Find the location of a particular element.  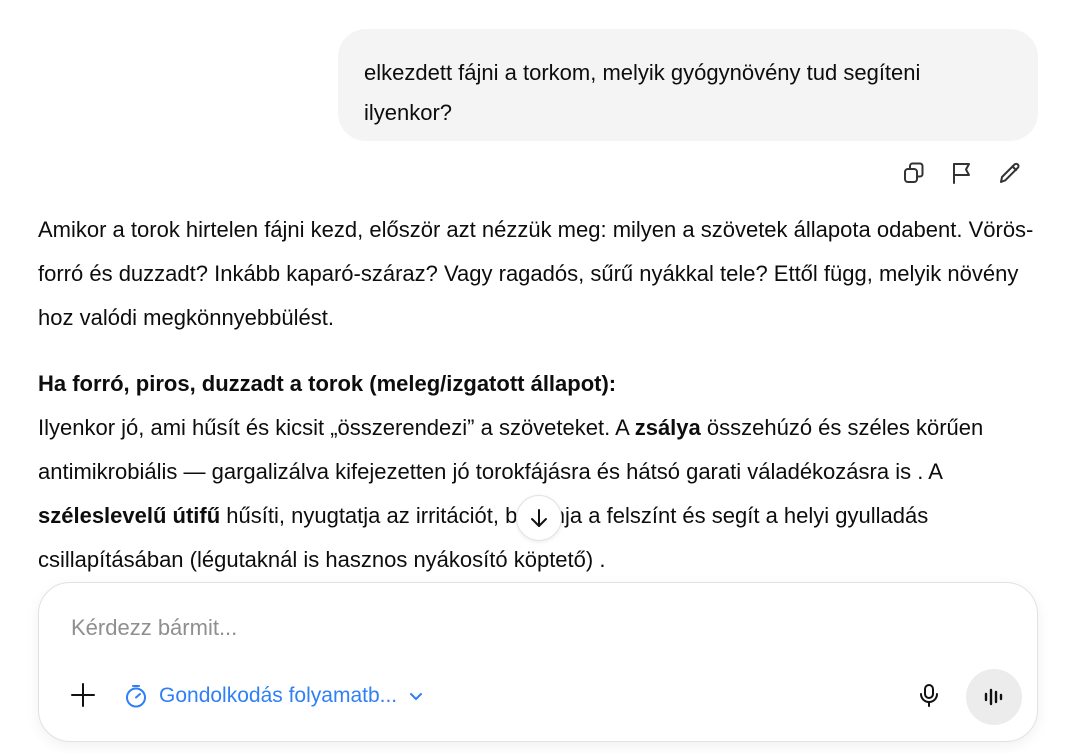

bold-term-utifu: széleslevelű útifű is located at coordinates (129, 515).